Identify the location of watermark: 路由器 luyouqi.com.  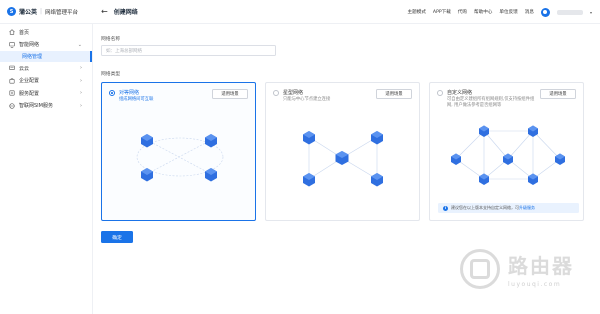
(525, 269).